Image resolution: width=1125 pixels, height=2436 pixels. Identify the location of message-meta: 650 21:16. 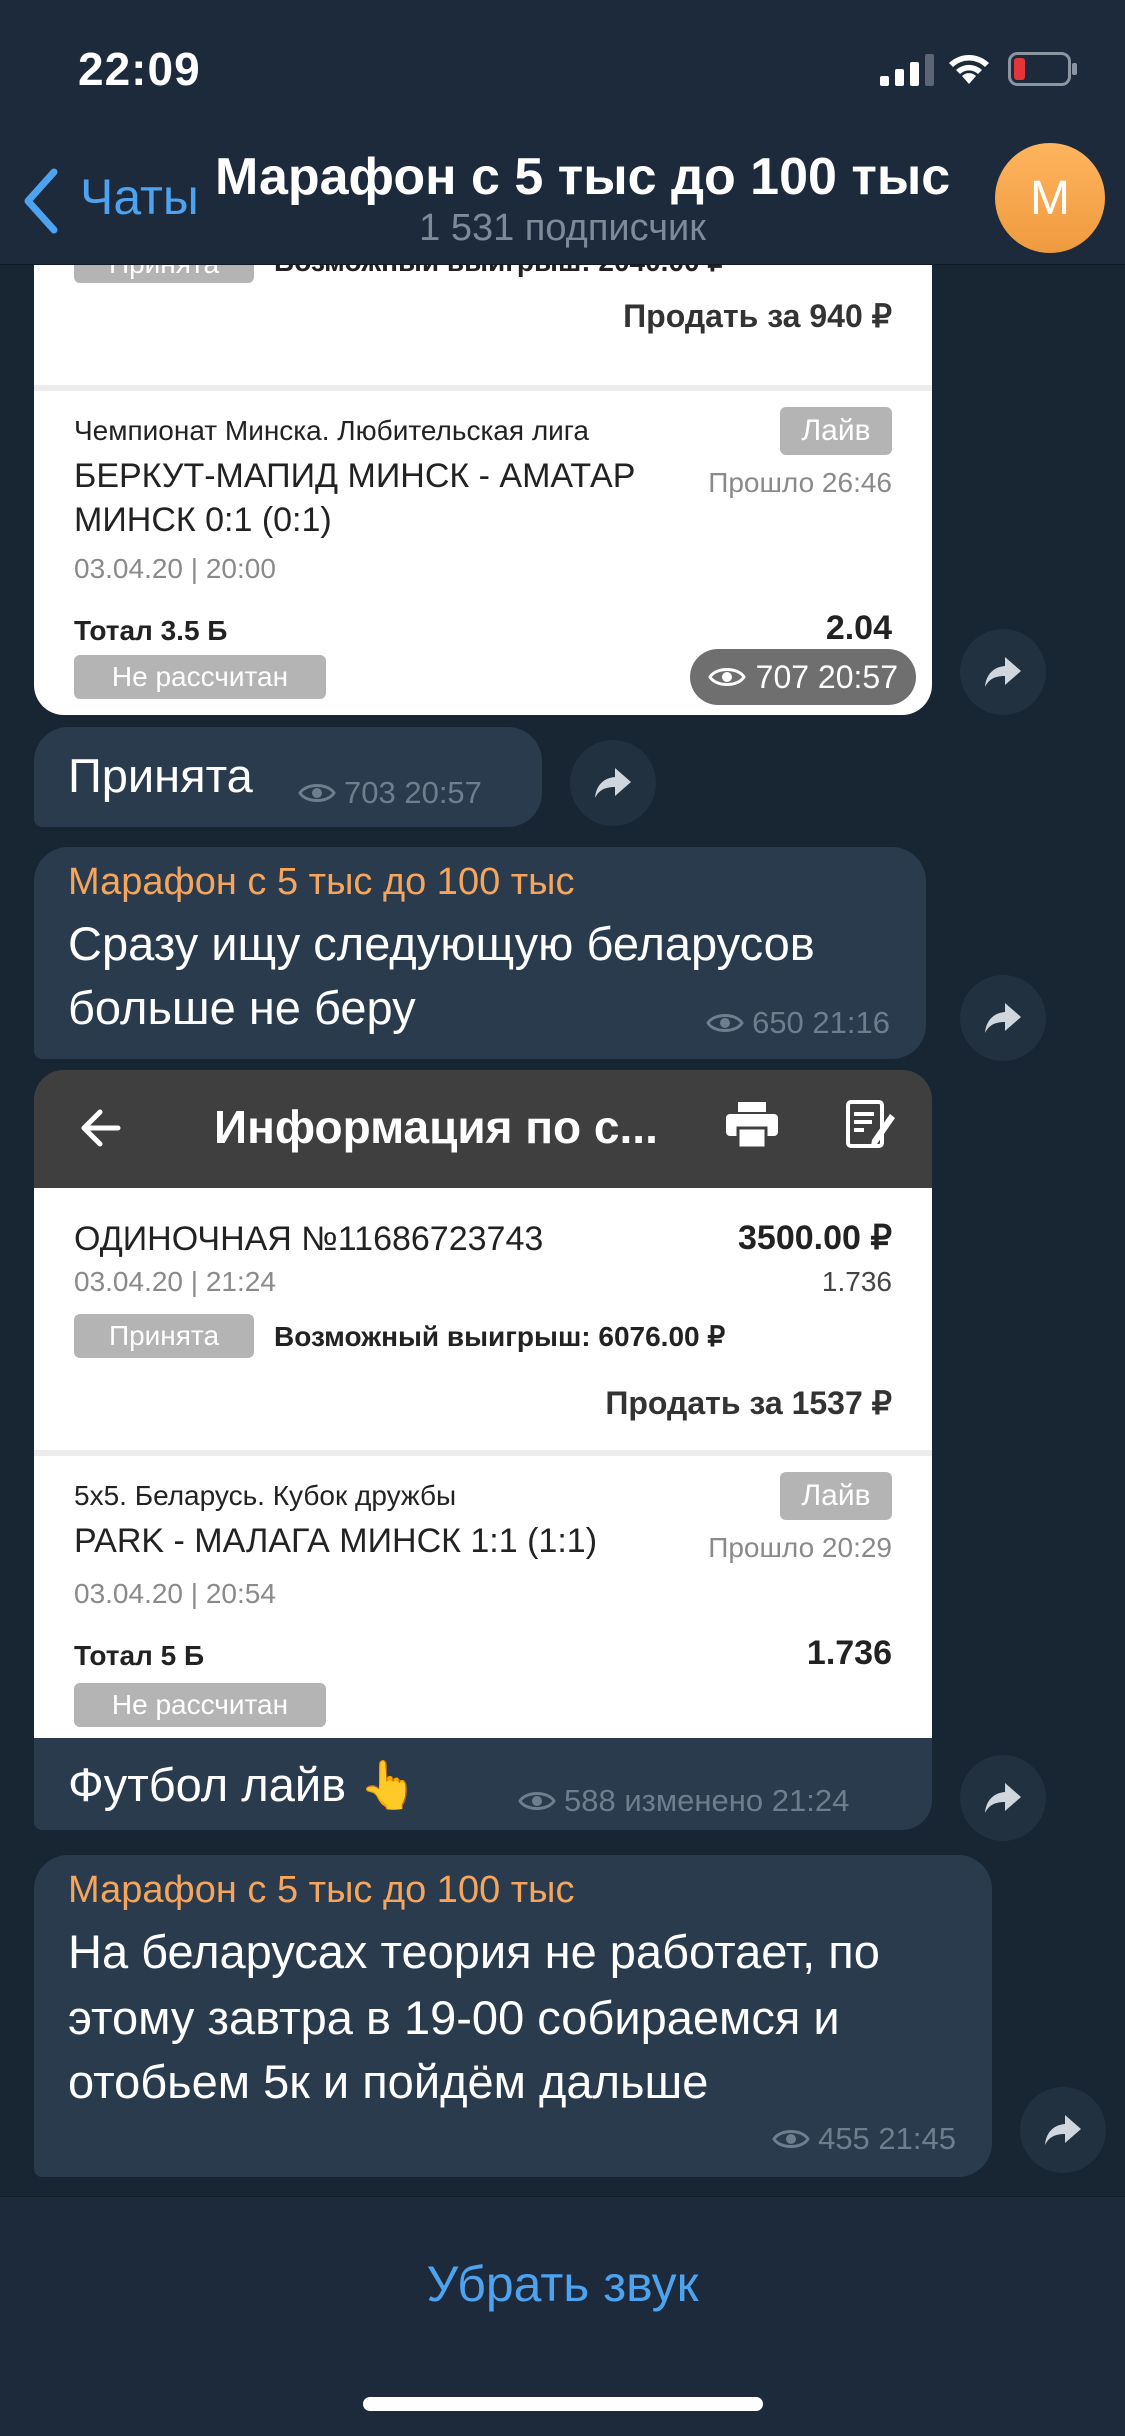
(798, 1023).